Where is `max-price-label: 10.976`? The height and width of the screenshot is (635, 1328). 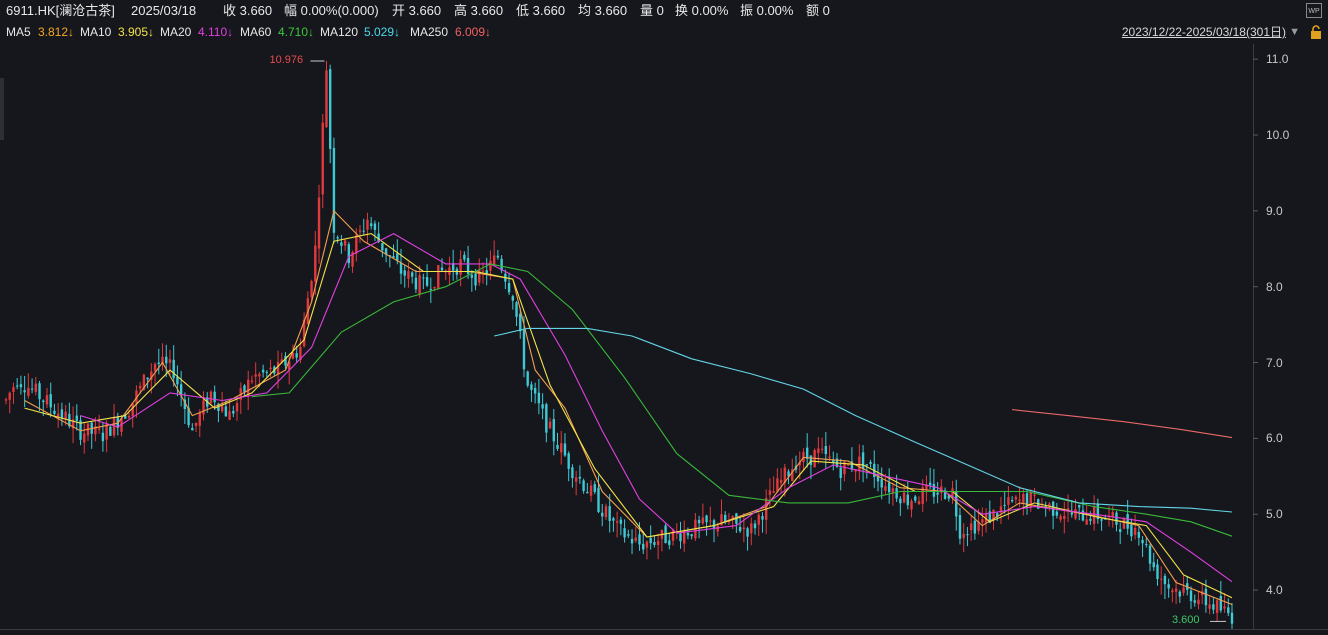
max-price-label: 10.976 is located at coordinates (286, 59).